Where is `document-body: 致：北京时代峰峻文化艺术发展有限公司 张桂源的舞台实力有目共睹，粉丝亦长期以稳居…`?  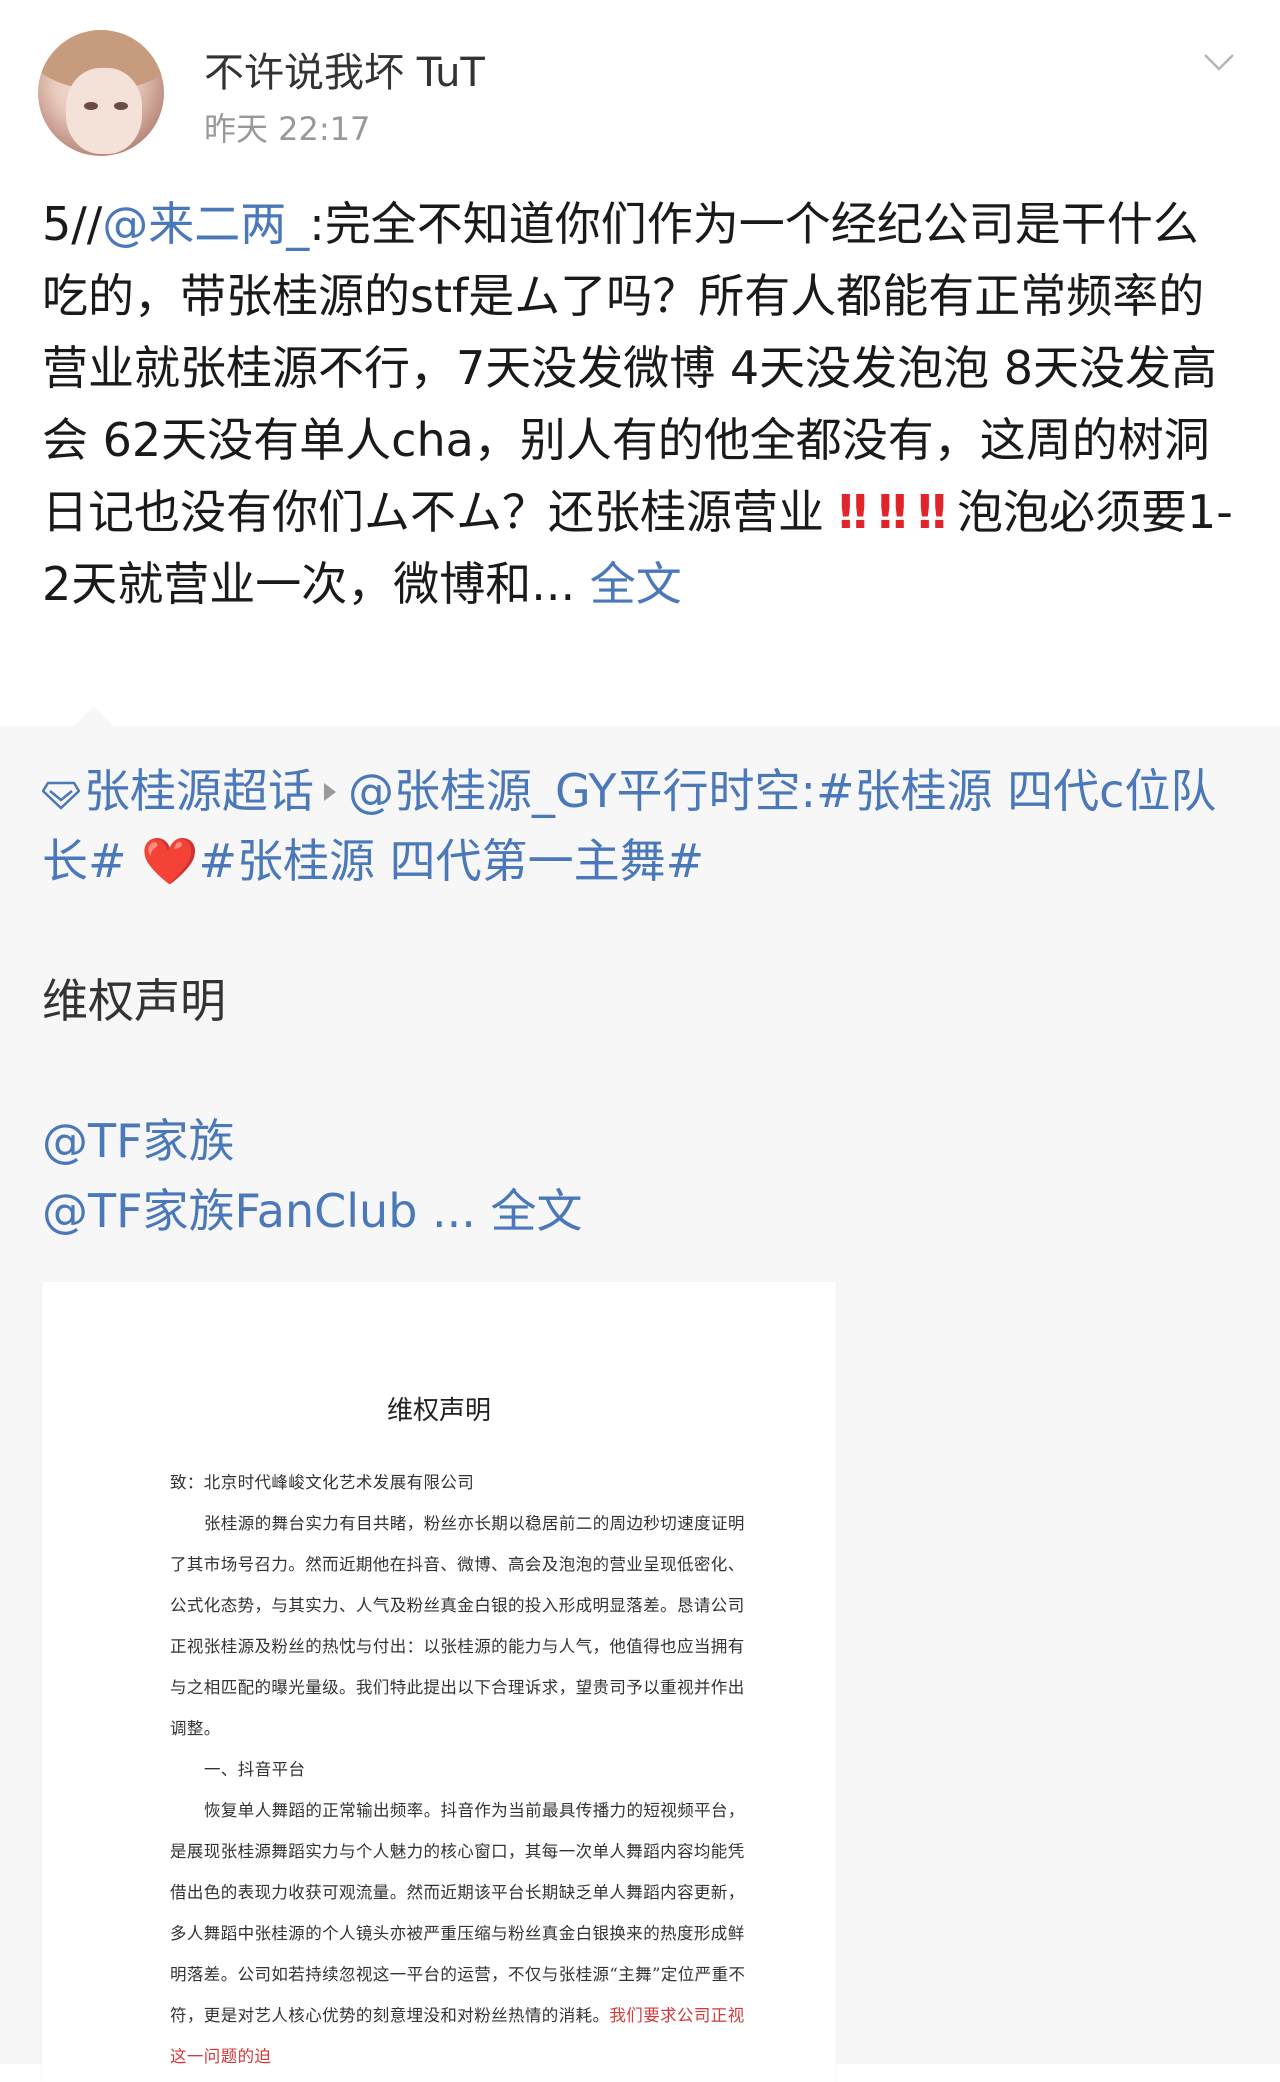
document-body: 致：北京时代峰峻文化艺术发展有限公司 张桂源的舞台实力有目共睹，粉丝亦长期以稳居… is located at coordinates (465, 1769).